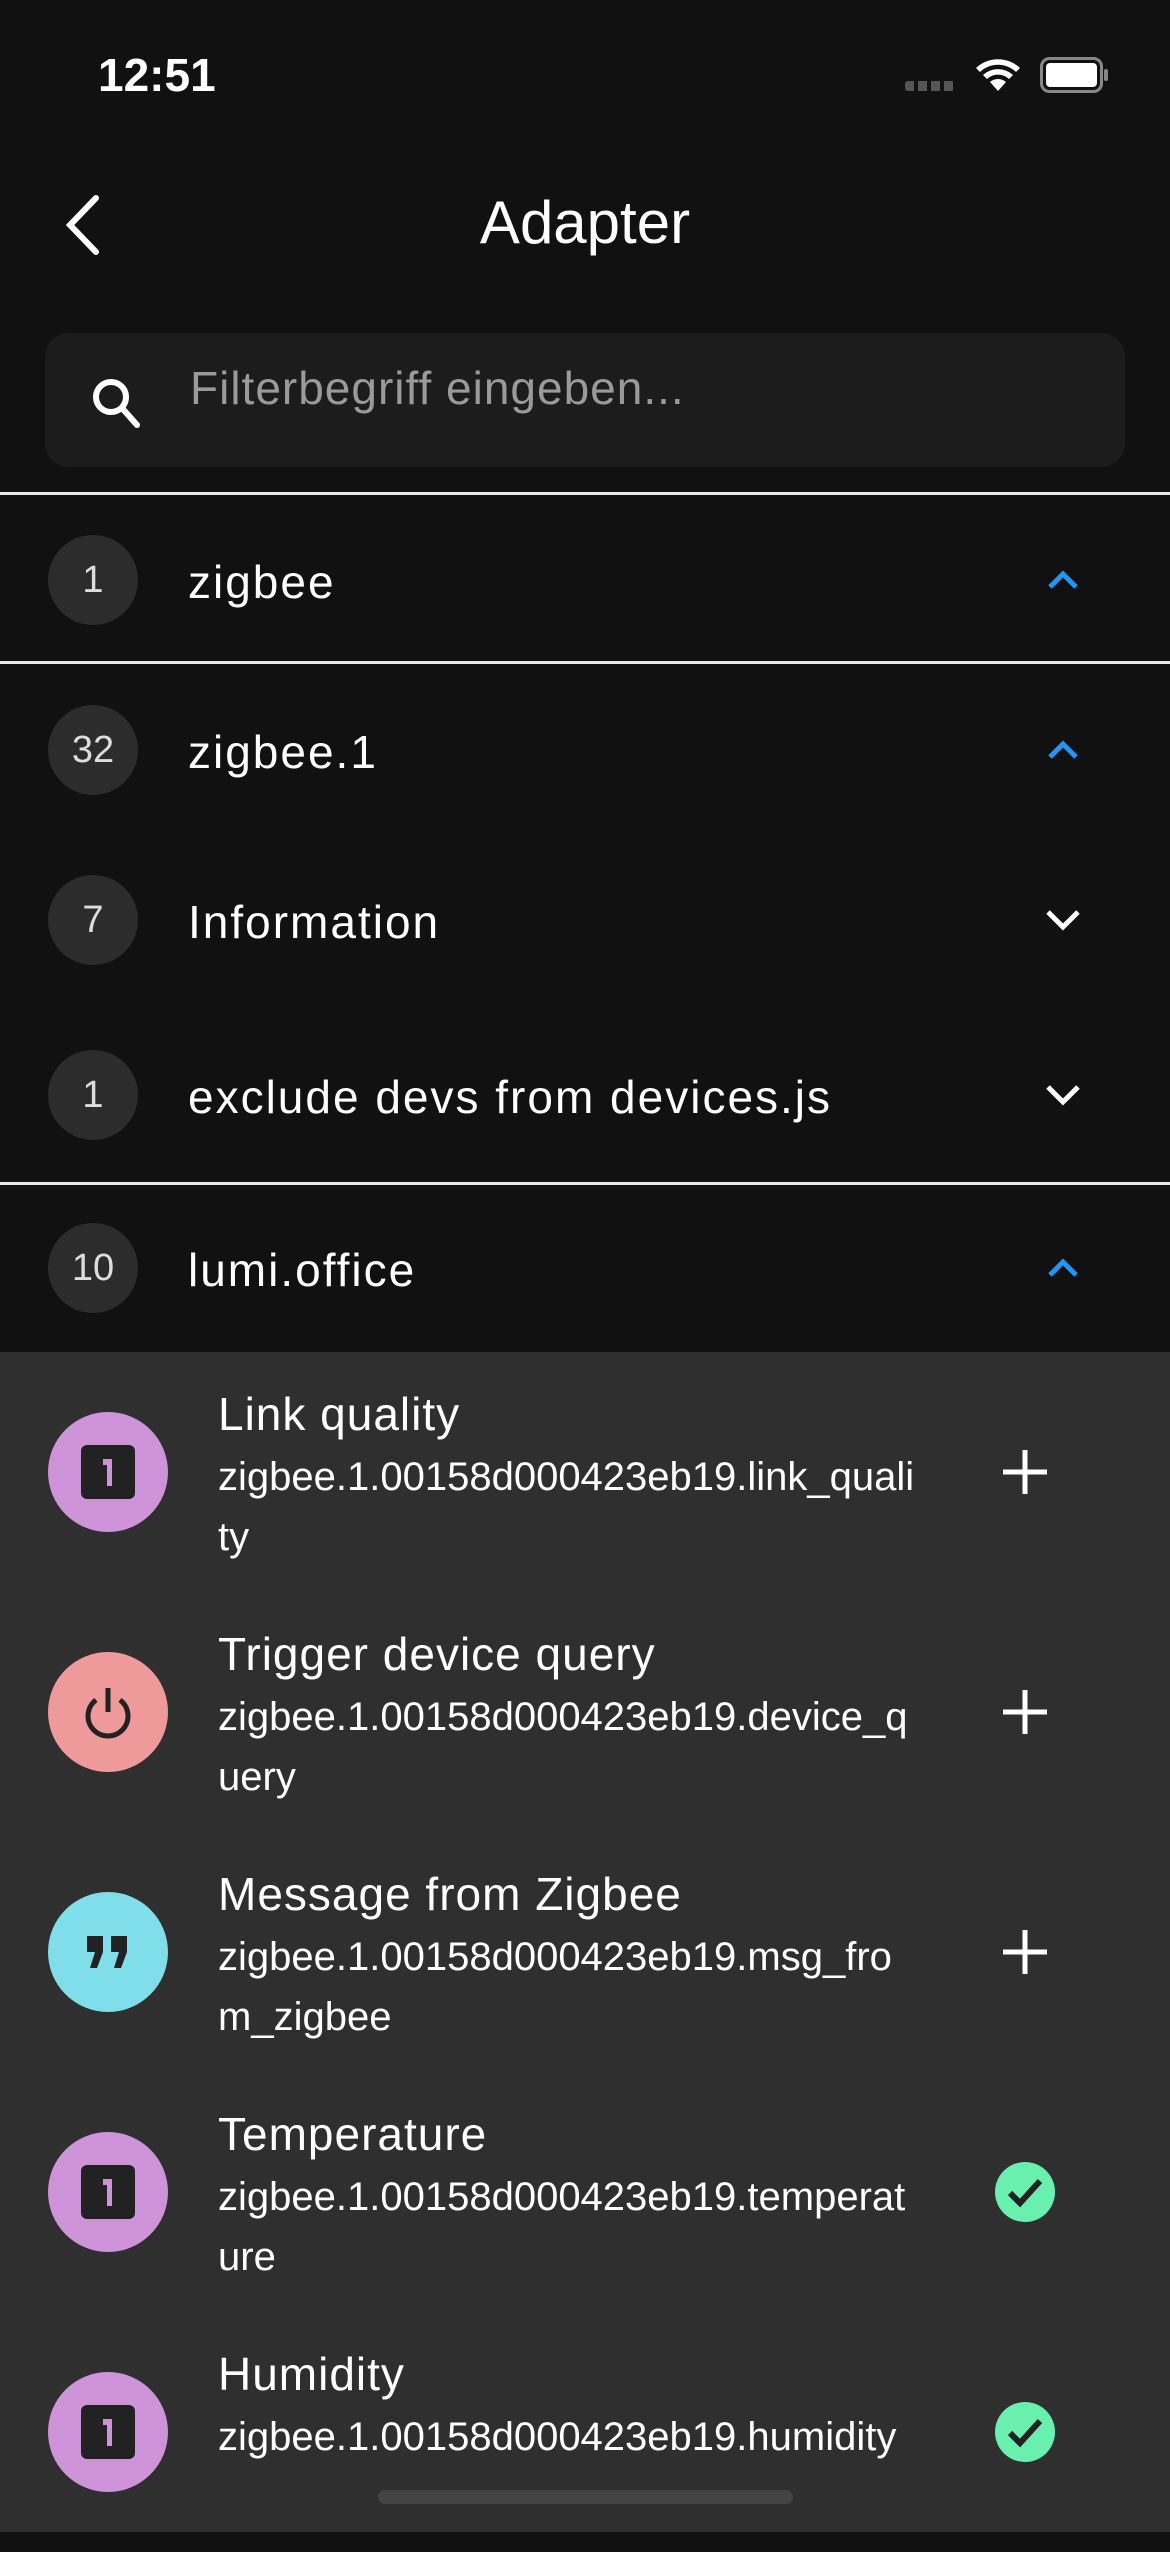 The width and height of the screenshot is (1170, 2552). Describe the element at coordinates (998, 75) in the screenshot. I see `wifi-icon` at that location.